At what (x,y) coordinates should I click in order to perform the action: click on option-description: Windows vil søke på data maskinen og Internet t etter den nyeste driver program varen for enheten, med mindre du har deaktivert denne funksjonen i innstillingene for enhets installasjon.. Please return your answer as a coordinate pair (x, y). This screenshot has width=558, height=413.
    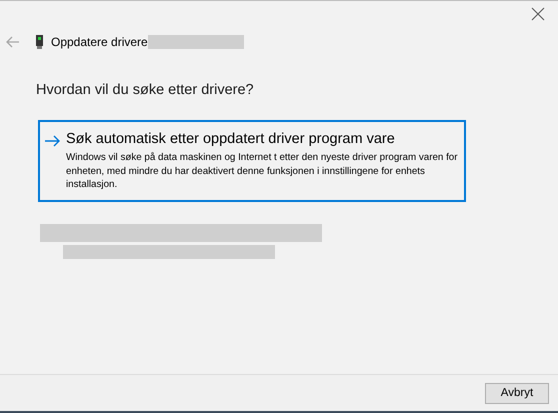
    Looking at the image, I should click on (262, 171).